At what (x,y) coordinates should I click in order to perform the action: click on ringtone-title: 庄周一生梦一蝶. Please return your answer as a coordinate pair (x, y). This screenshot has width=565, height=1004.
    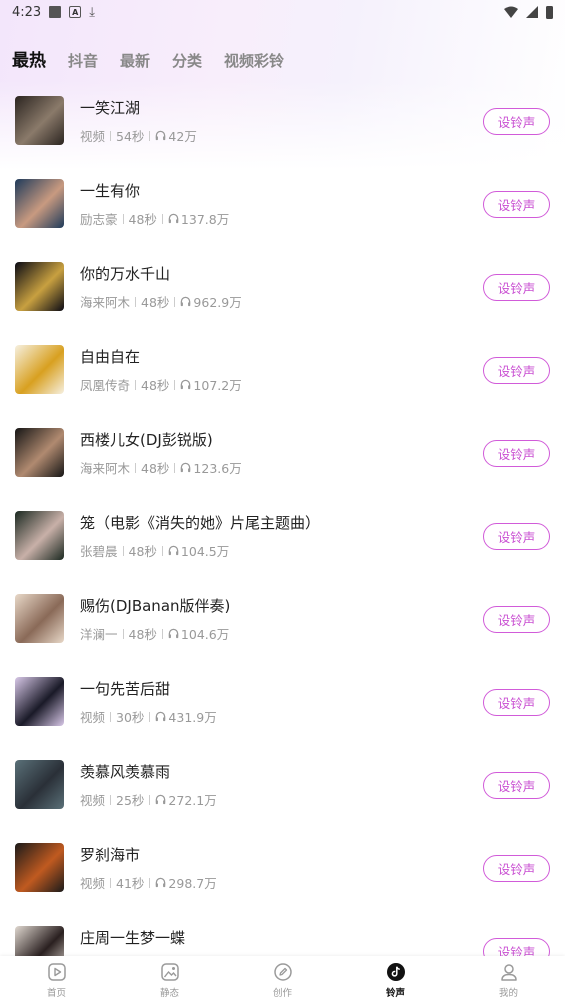
    Looking at the image, I should click on (133, 938).